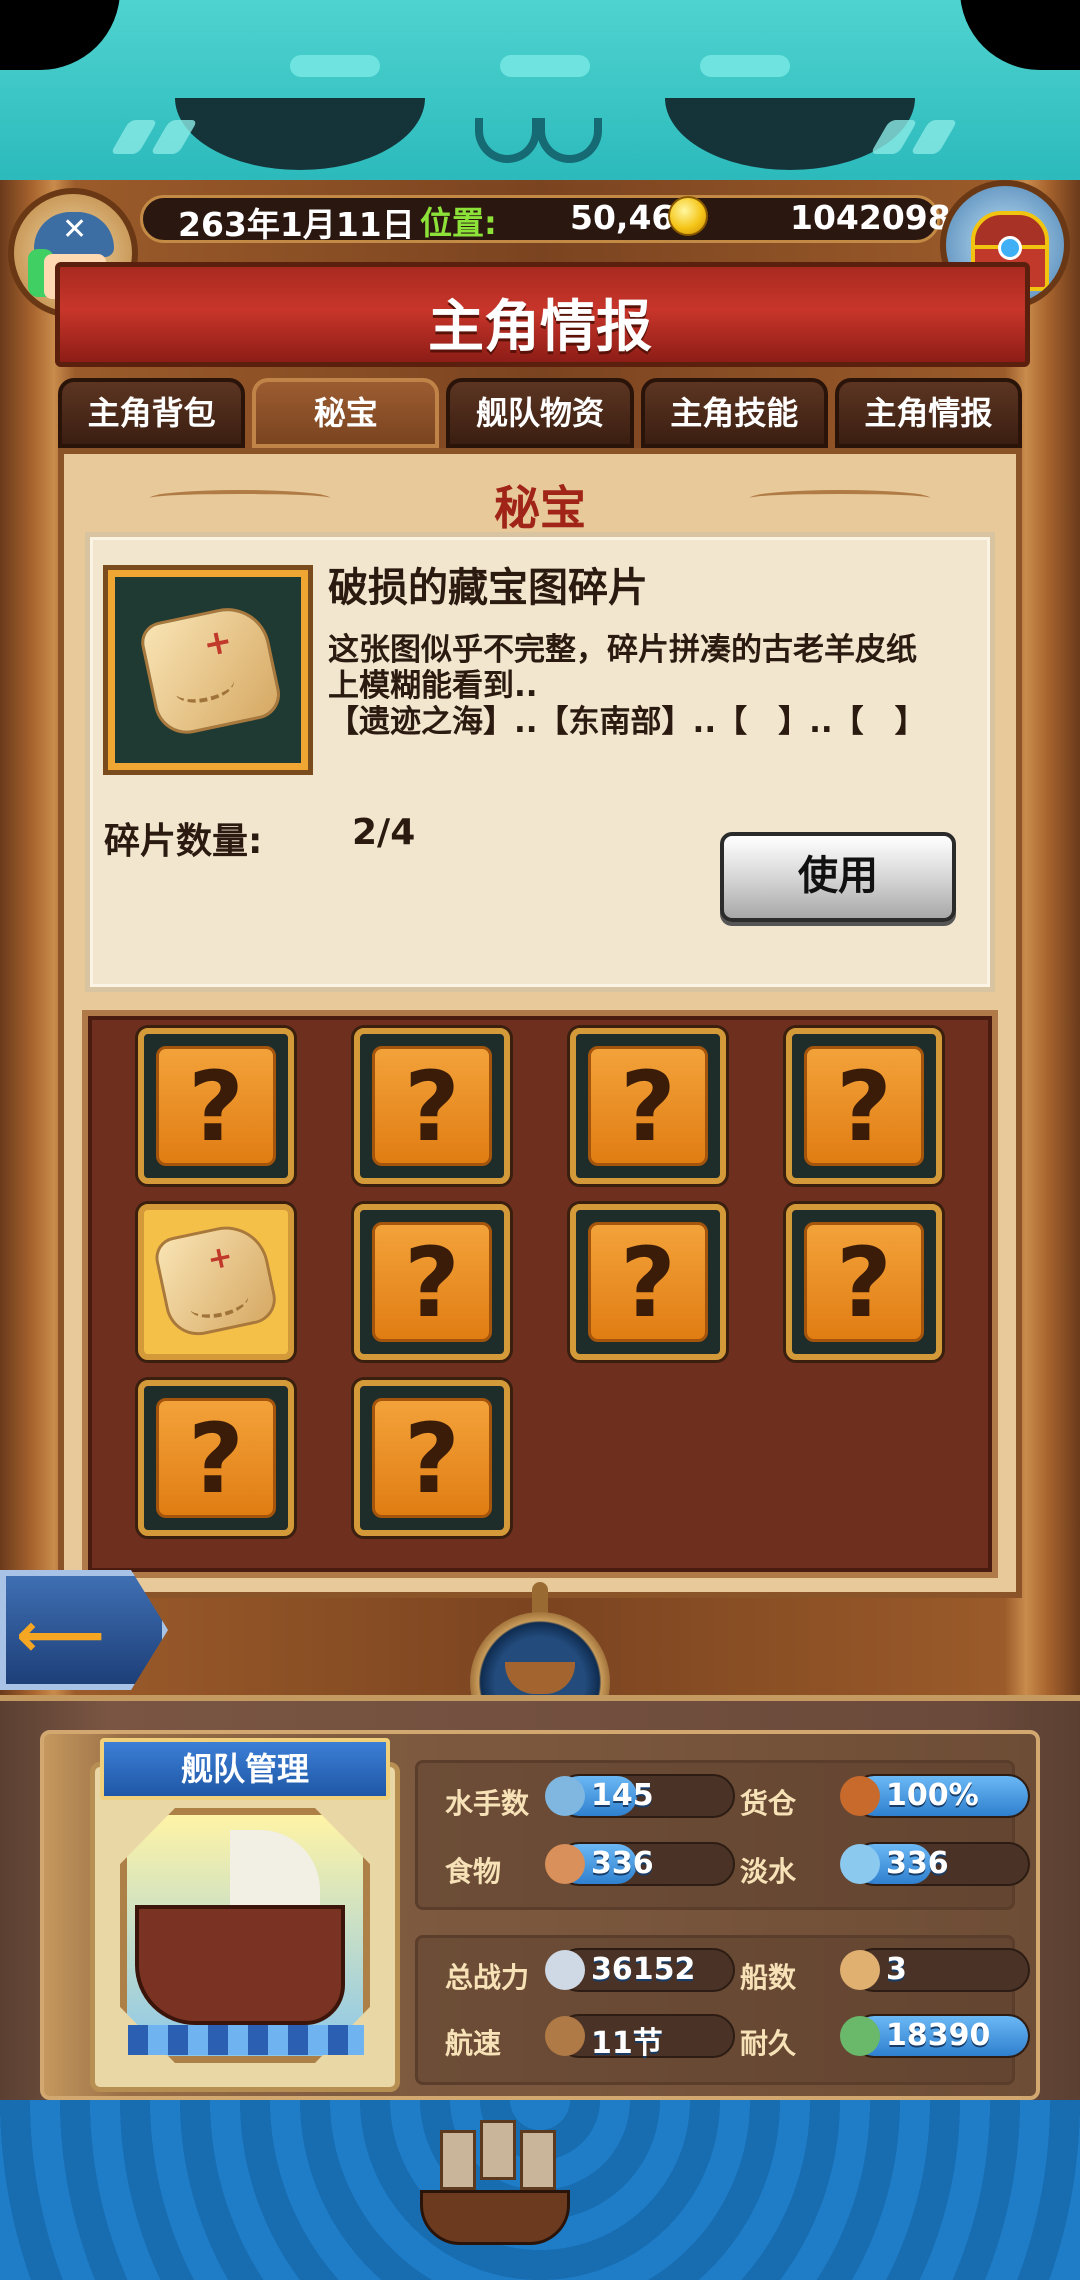 The height and width of the screenshot is (2280, 1080). What do you see at coordinates (458, 223) in the screenshot?
I see `position-label: 位置:` at bounding box center [458, 223].